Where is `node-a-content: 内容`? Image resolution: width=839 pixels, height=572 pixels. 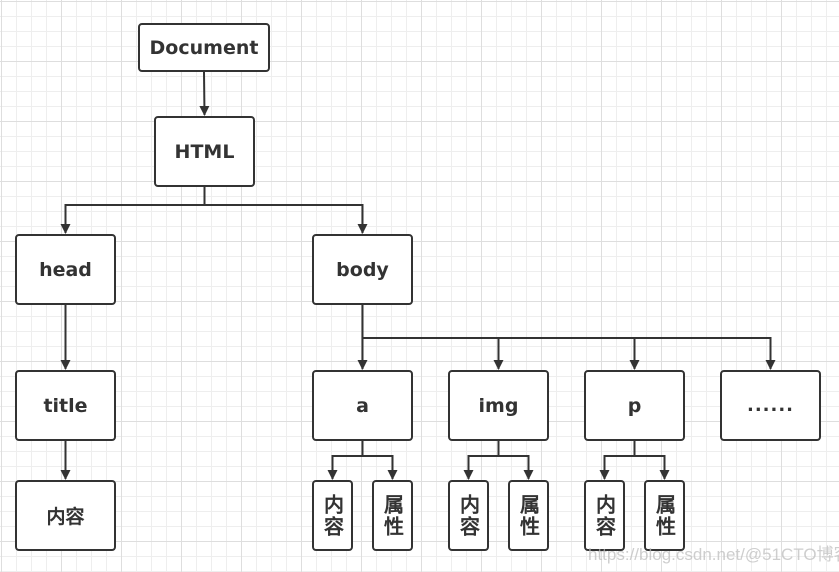
node-a-content: 内容 is located at coordinates (332, 515).